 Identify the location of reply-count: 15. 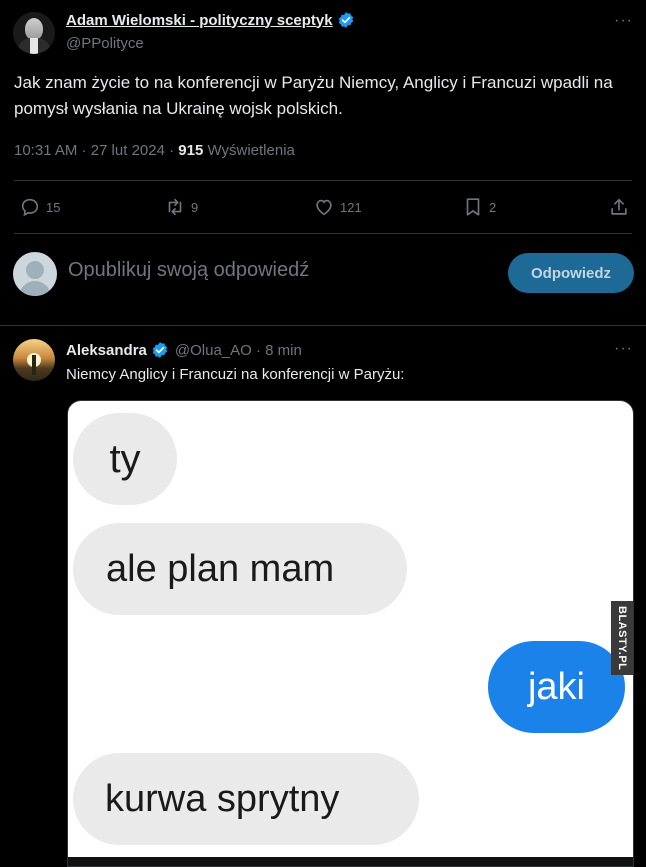
(53, 207).